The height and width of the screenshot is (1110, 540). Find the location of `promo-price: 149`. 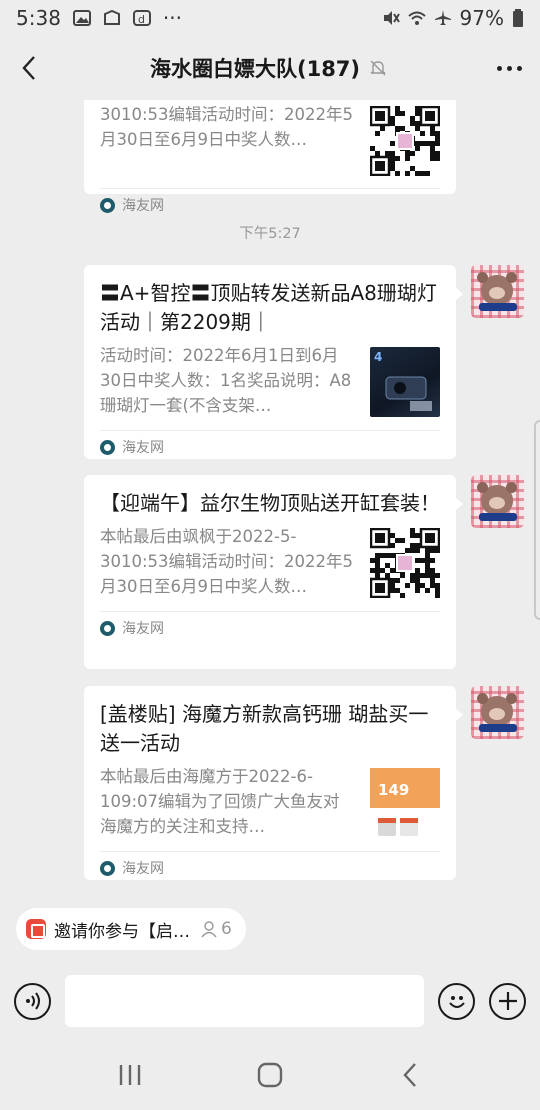

promo-price: 149 is located at coordinates (393, 790).